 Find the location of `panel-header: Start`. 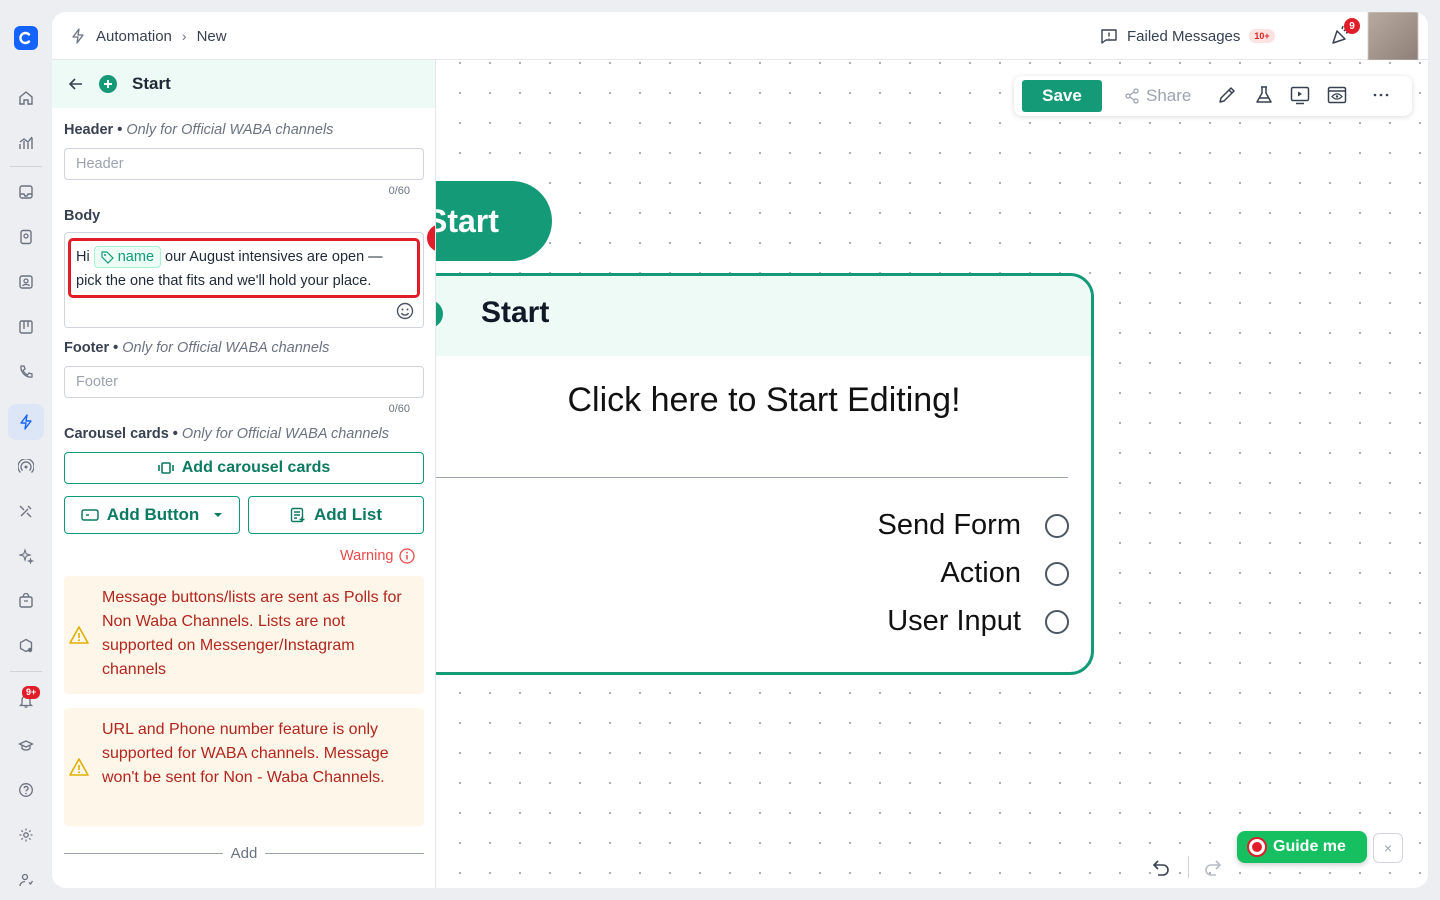

panel-header: Start is located at coordinates (243, 84).